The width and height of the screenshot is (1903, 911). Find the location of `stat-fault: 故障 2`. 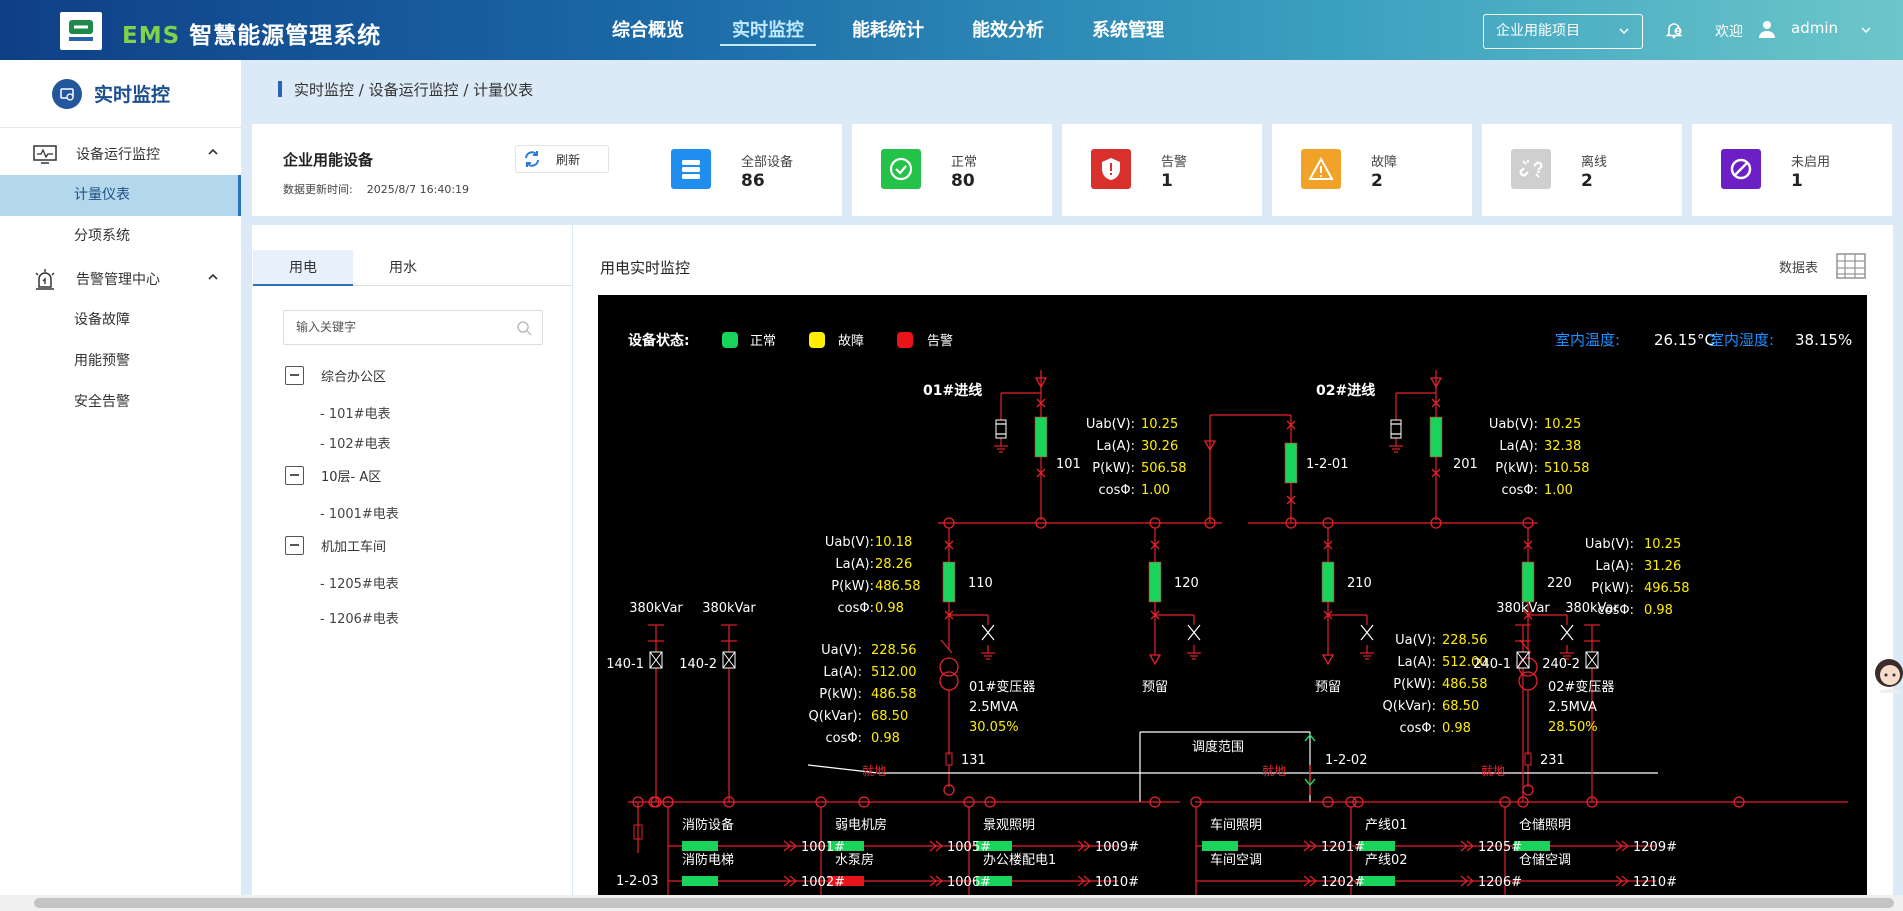

stat-fault: 故障 2 is located at coordinates (1372, 170).